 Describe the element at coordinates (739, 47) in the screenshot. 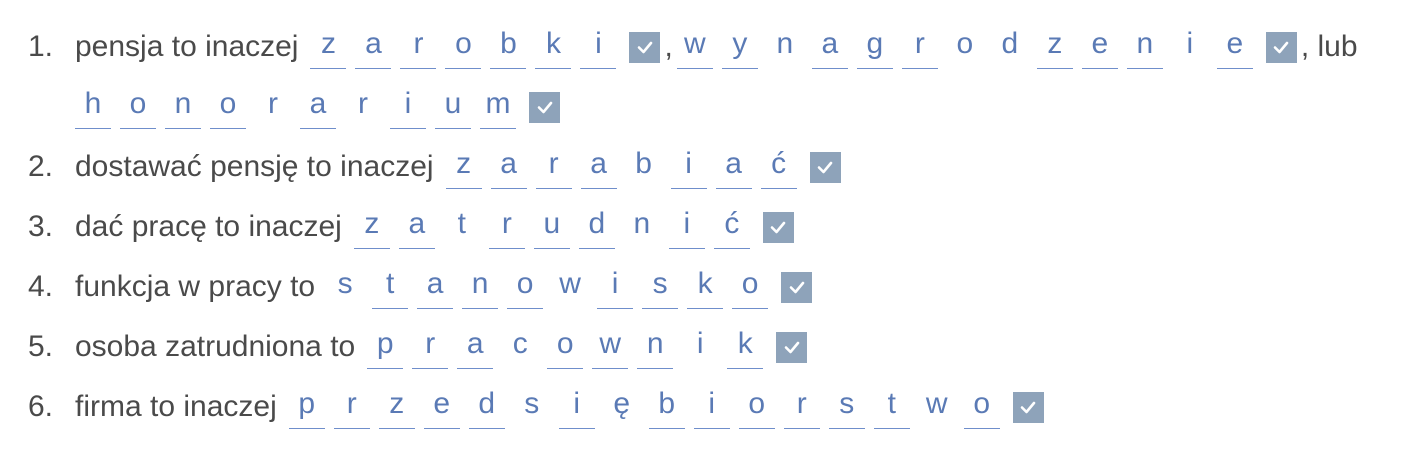

I see `letter-input: y` at that location.